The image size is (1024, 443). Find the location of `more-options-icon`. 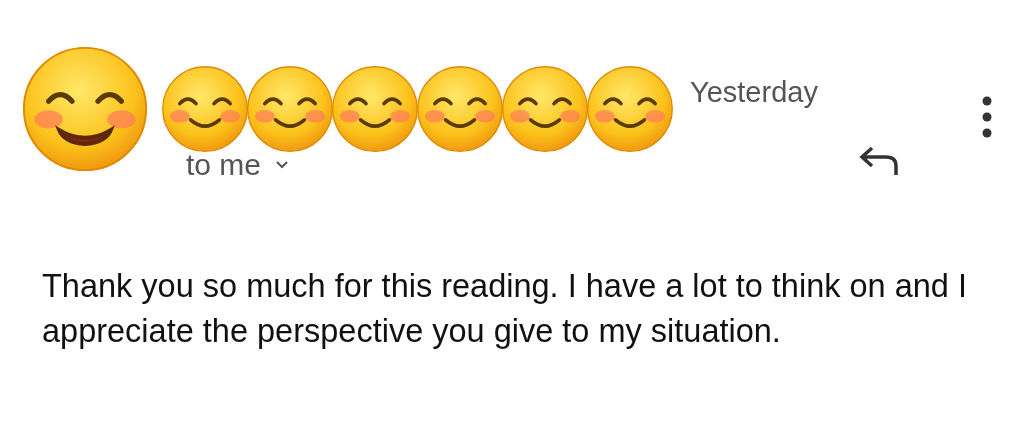

more-options-icon is located at coordinates (986, 117).